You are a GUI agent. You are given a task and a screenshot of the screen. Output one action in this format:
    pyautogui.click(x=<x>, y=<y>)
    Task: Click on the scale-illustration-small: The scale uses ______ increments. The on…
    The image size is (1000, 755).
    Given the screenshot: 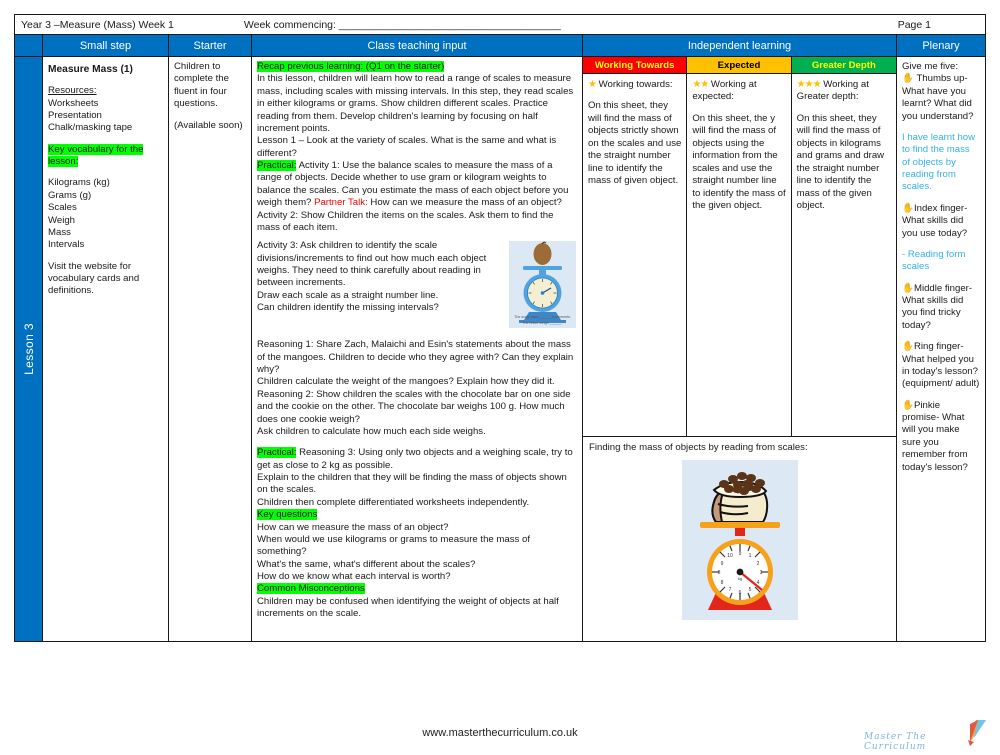 What is the action you would take?
    pyautogui.click(x=542, y=285)
    